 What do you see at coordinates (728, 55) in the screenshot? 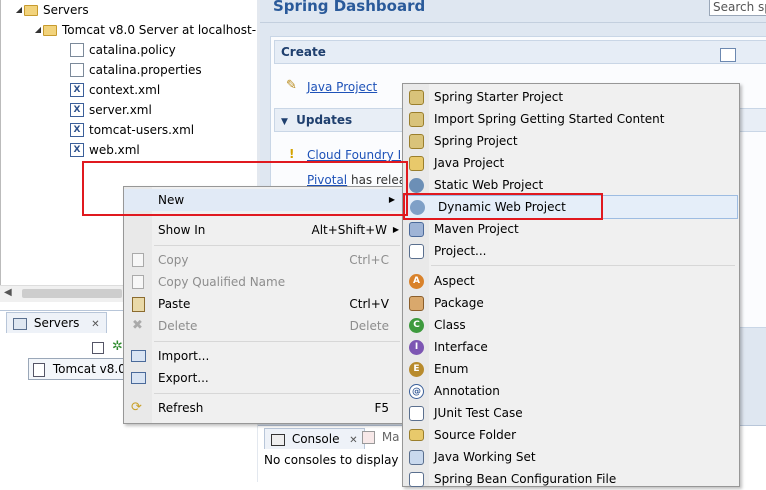
I see `add-icon` at bounding box center [728, 55].